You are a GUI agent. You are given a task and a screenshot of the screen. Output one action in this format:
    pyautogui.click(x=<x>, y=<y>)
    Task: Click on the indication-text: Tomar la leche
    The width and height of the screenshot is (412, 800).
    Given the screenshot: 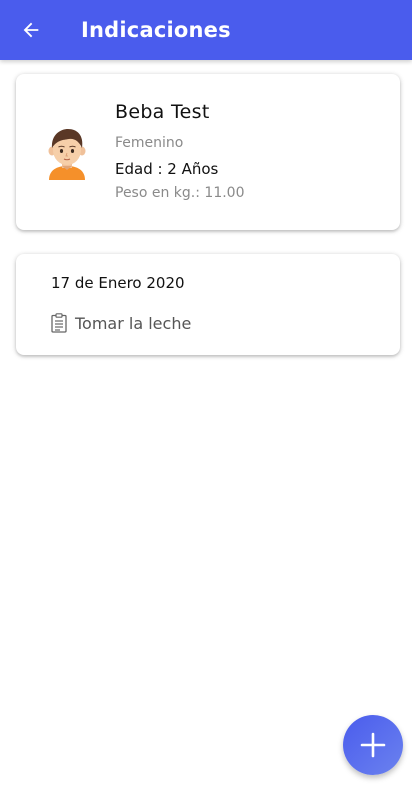 What is the action you would take?
    pyautogui.click(x=133, y=323)
    